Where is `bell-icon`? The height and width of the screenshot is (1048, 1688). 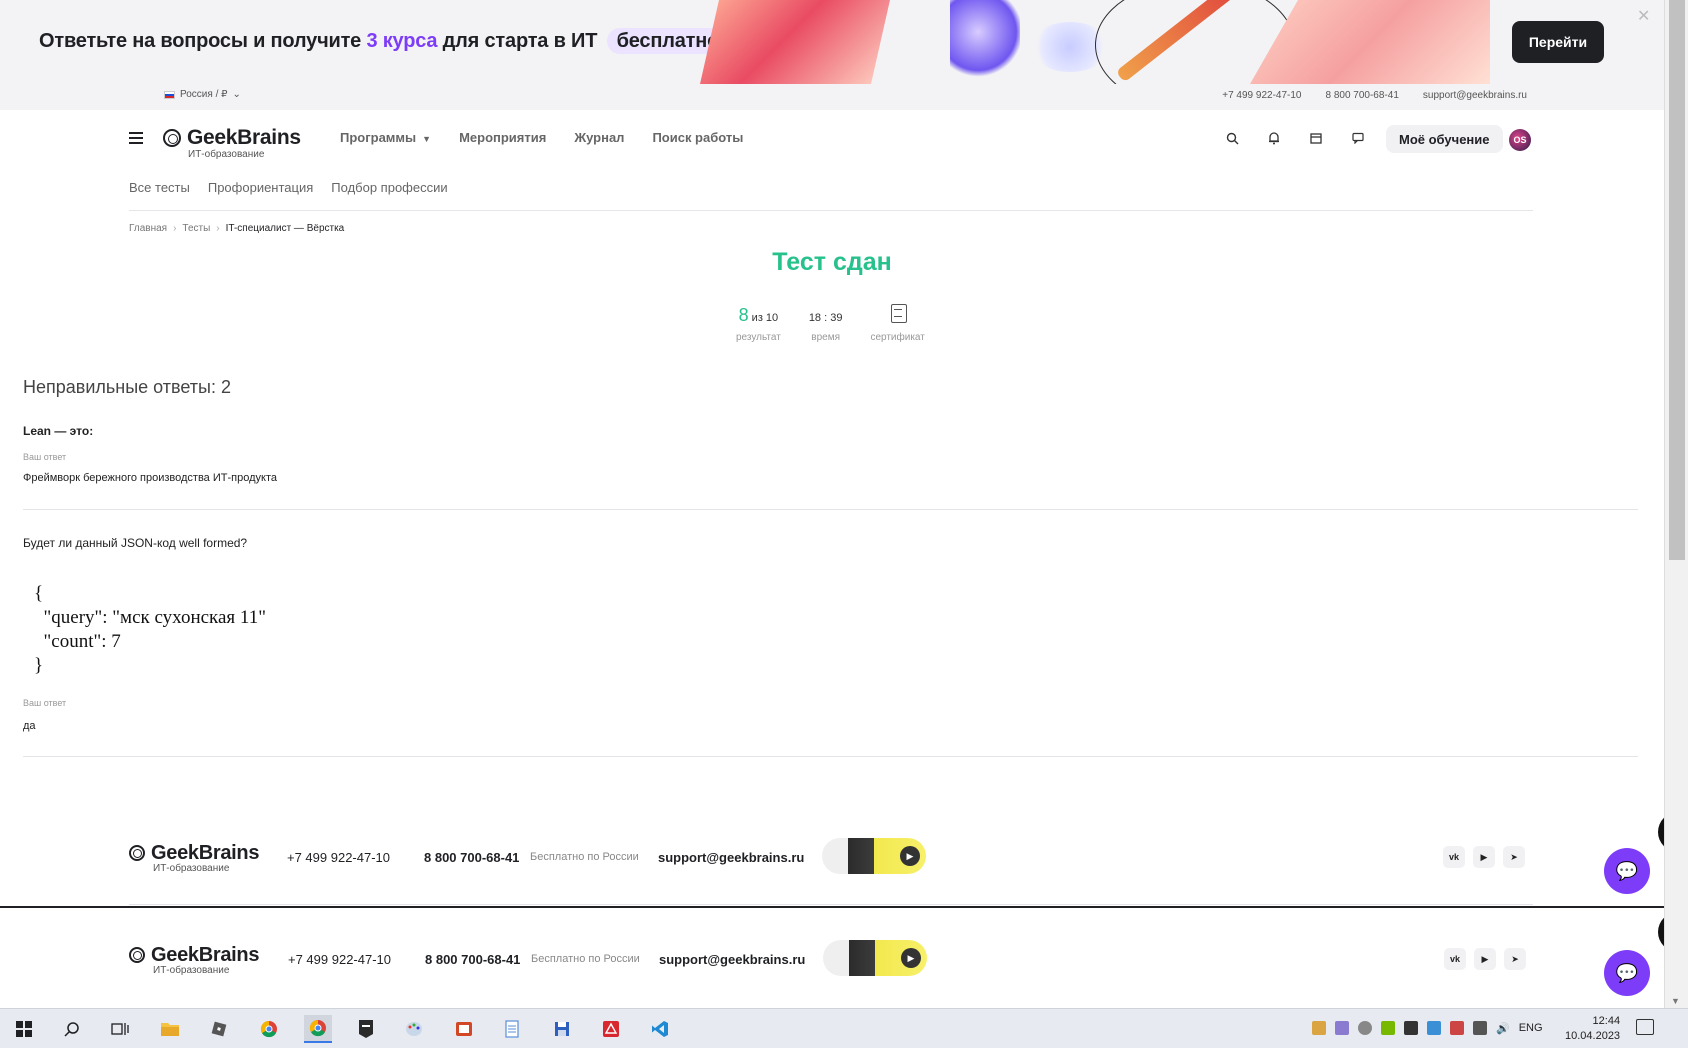 bell-icon is located at coordinates (1274, 138).